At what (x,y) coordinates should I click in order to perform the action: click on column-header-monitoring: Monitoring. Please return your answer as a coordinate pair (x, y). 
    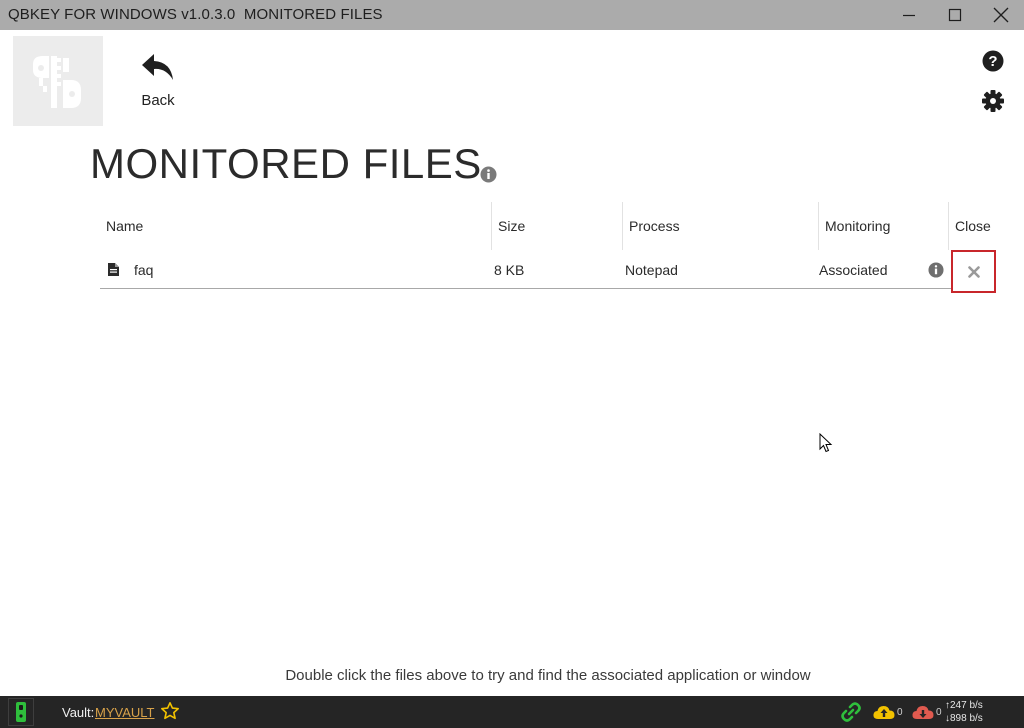
    Looking at the image, I should click on (883, 226).